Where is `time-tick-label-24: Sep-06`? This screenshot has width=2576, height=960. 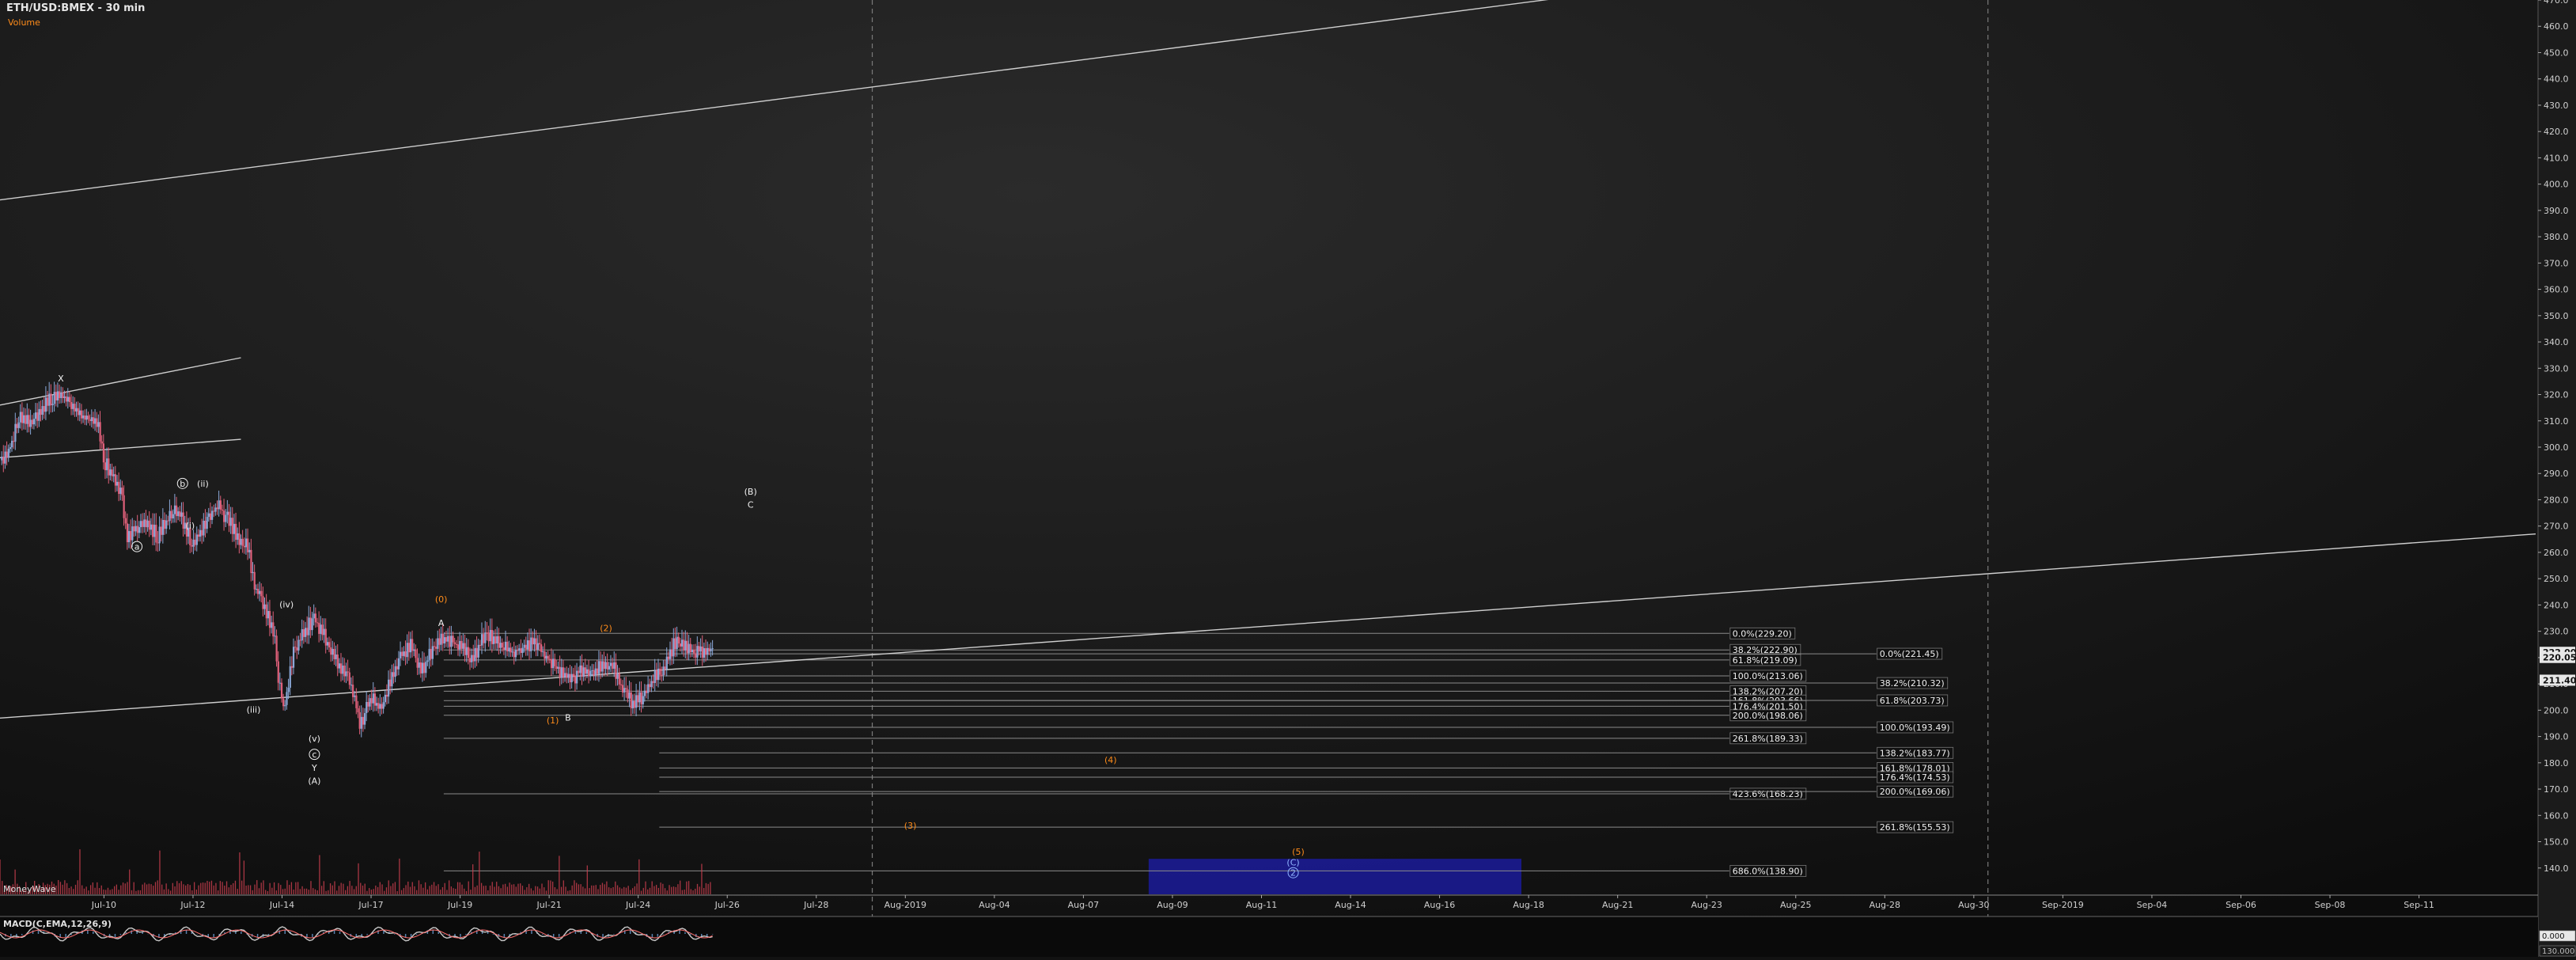 time-tick-label-24: Sep-06 is located at coordinates (2241, 905).